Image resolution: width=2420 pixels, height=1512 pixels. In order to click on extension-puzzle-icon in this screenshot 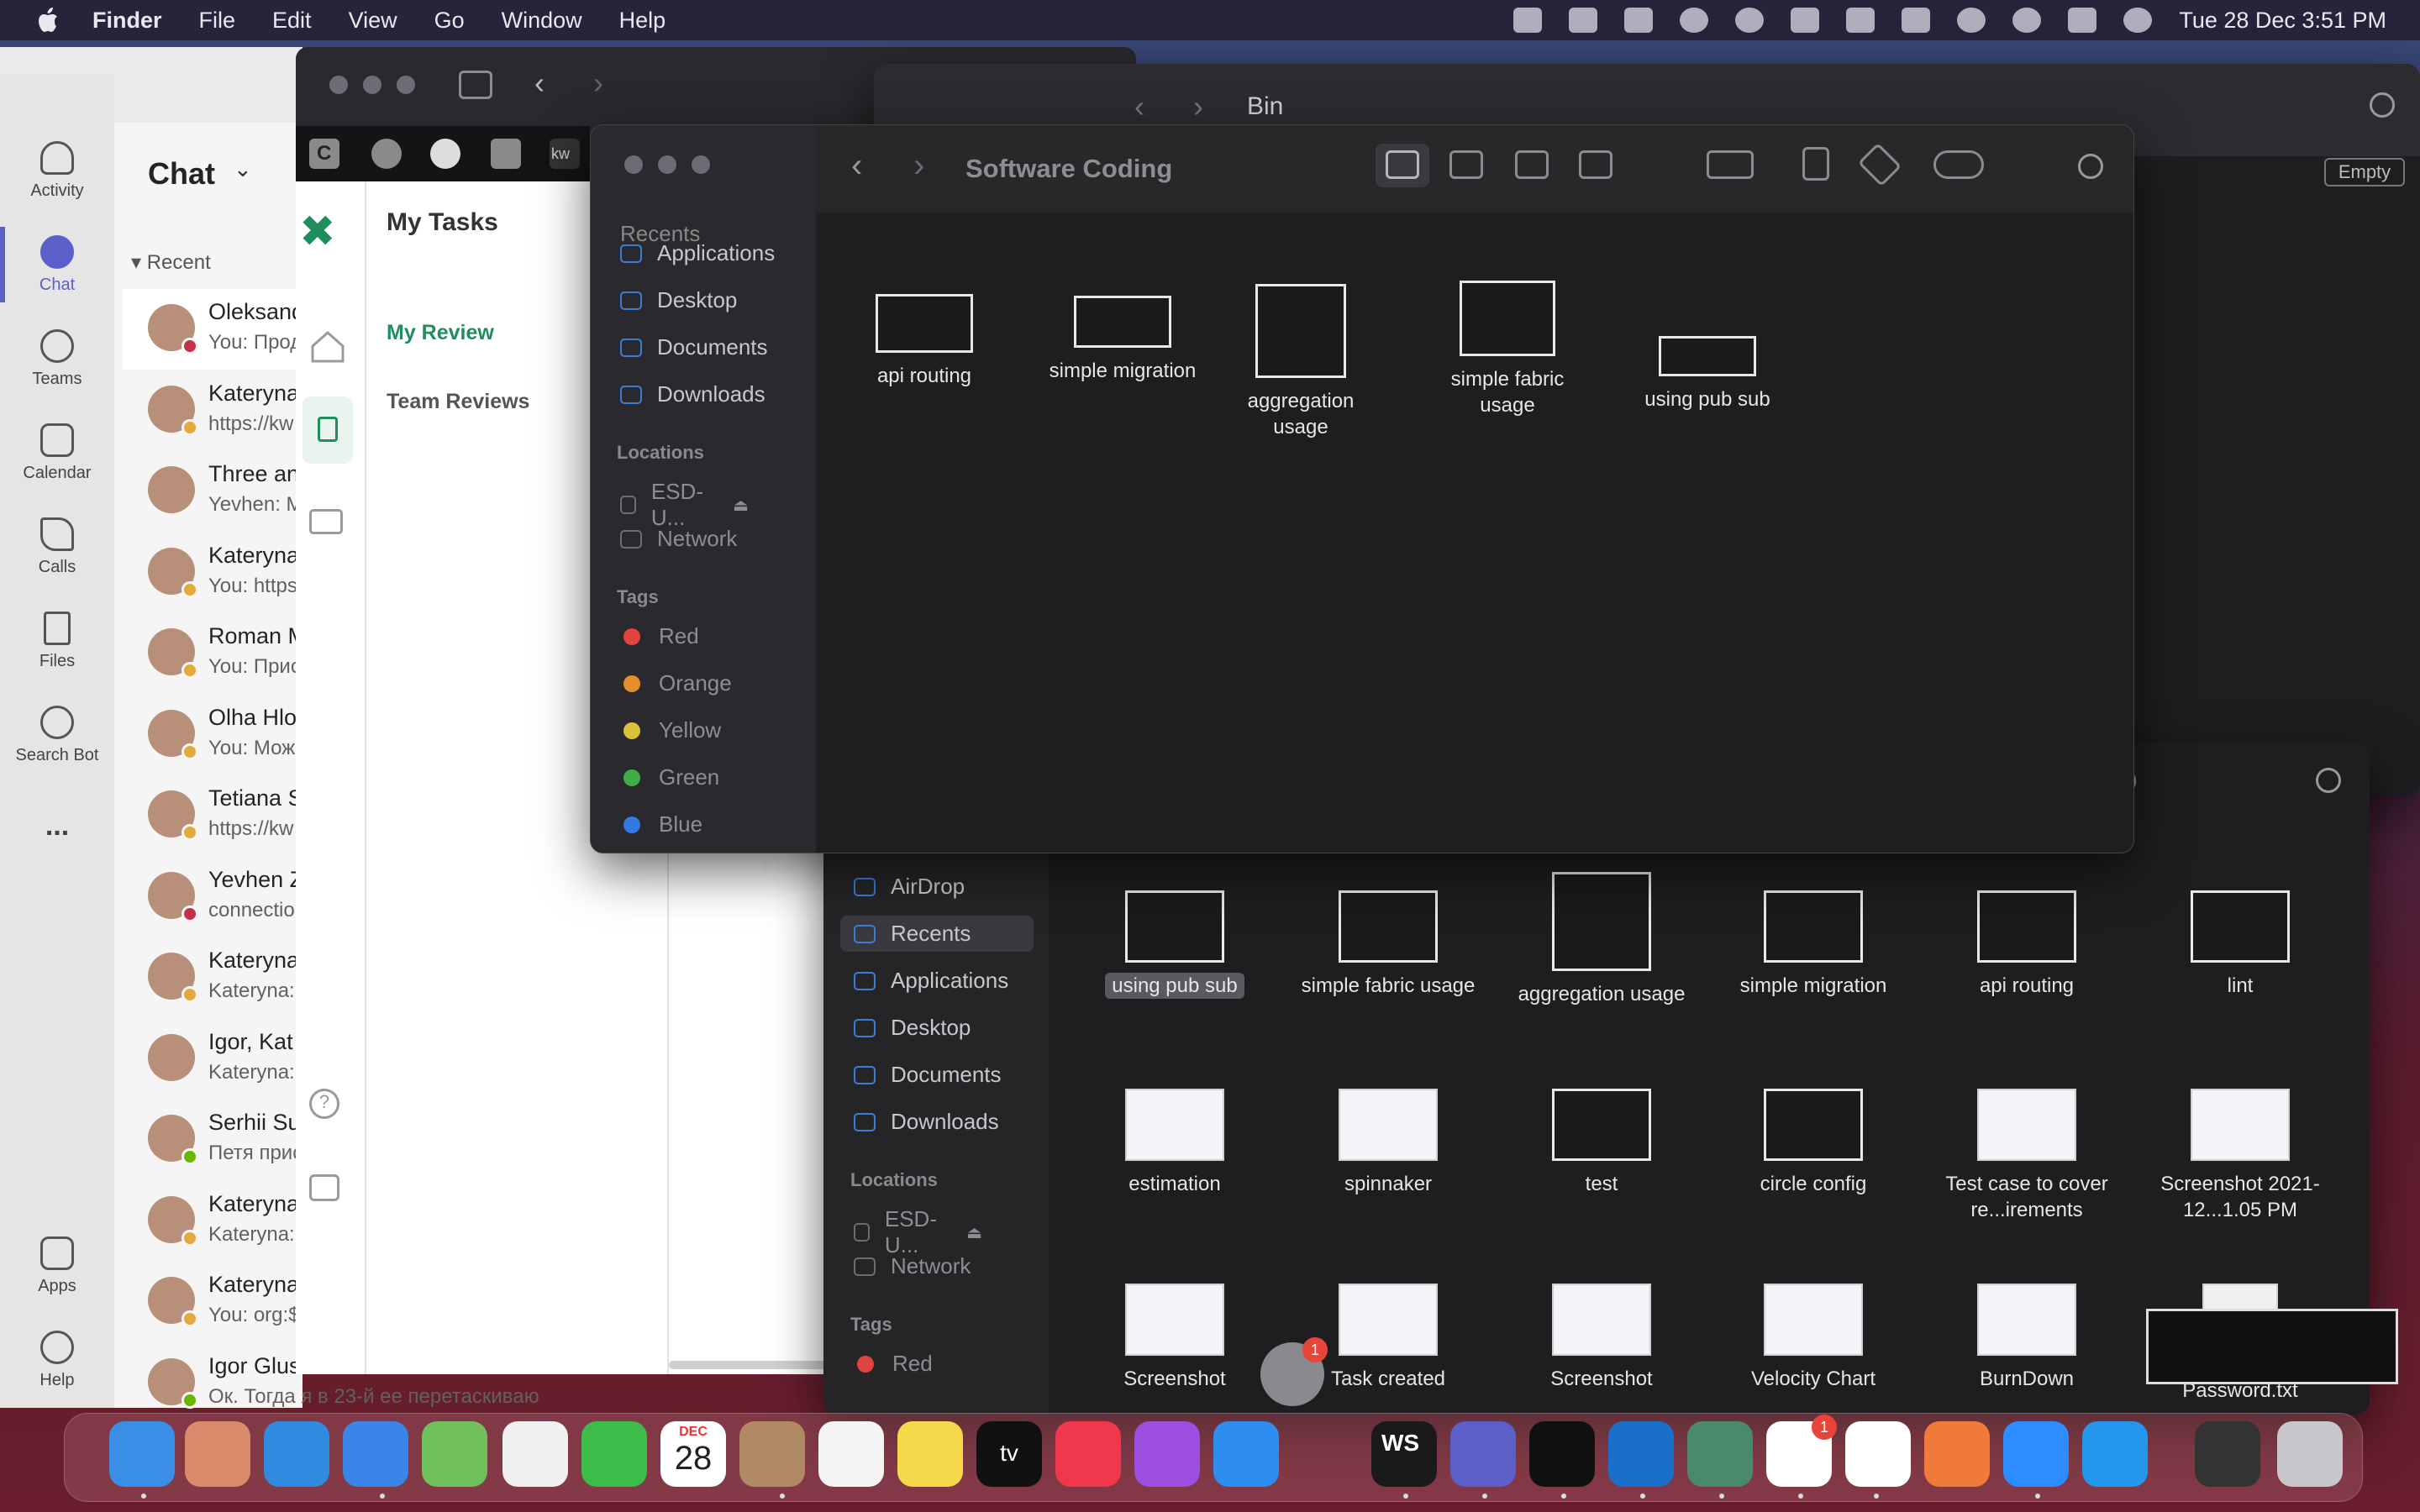, I will do `click(506, 154)`.